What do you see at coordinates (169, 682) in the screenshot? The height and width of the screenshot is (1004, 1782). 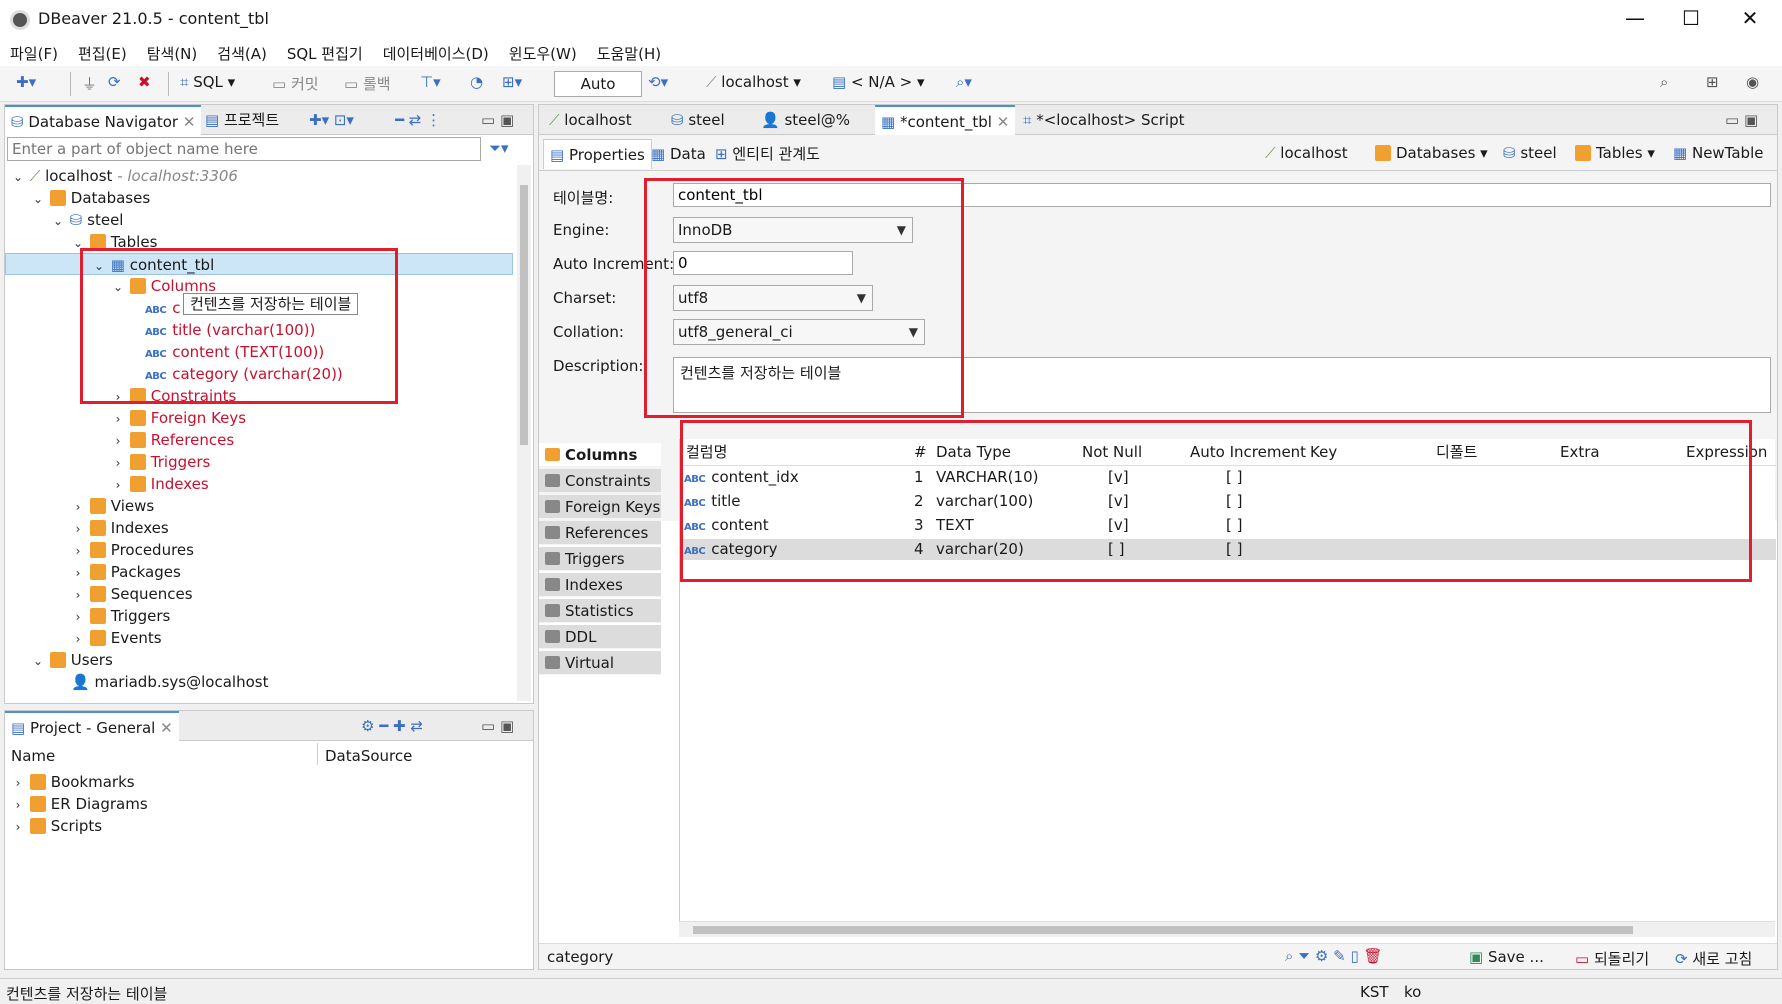 I see `tree-node-user: 👤 mariadb.sys@localhost` at bounding box center [169, 682].